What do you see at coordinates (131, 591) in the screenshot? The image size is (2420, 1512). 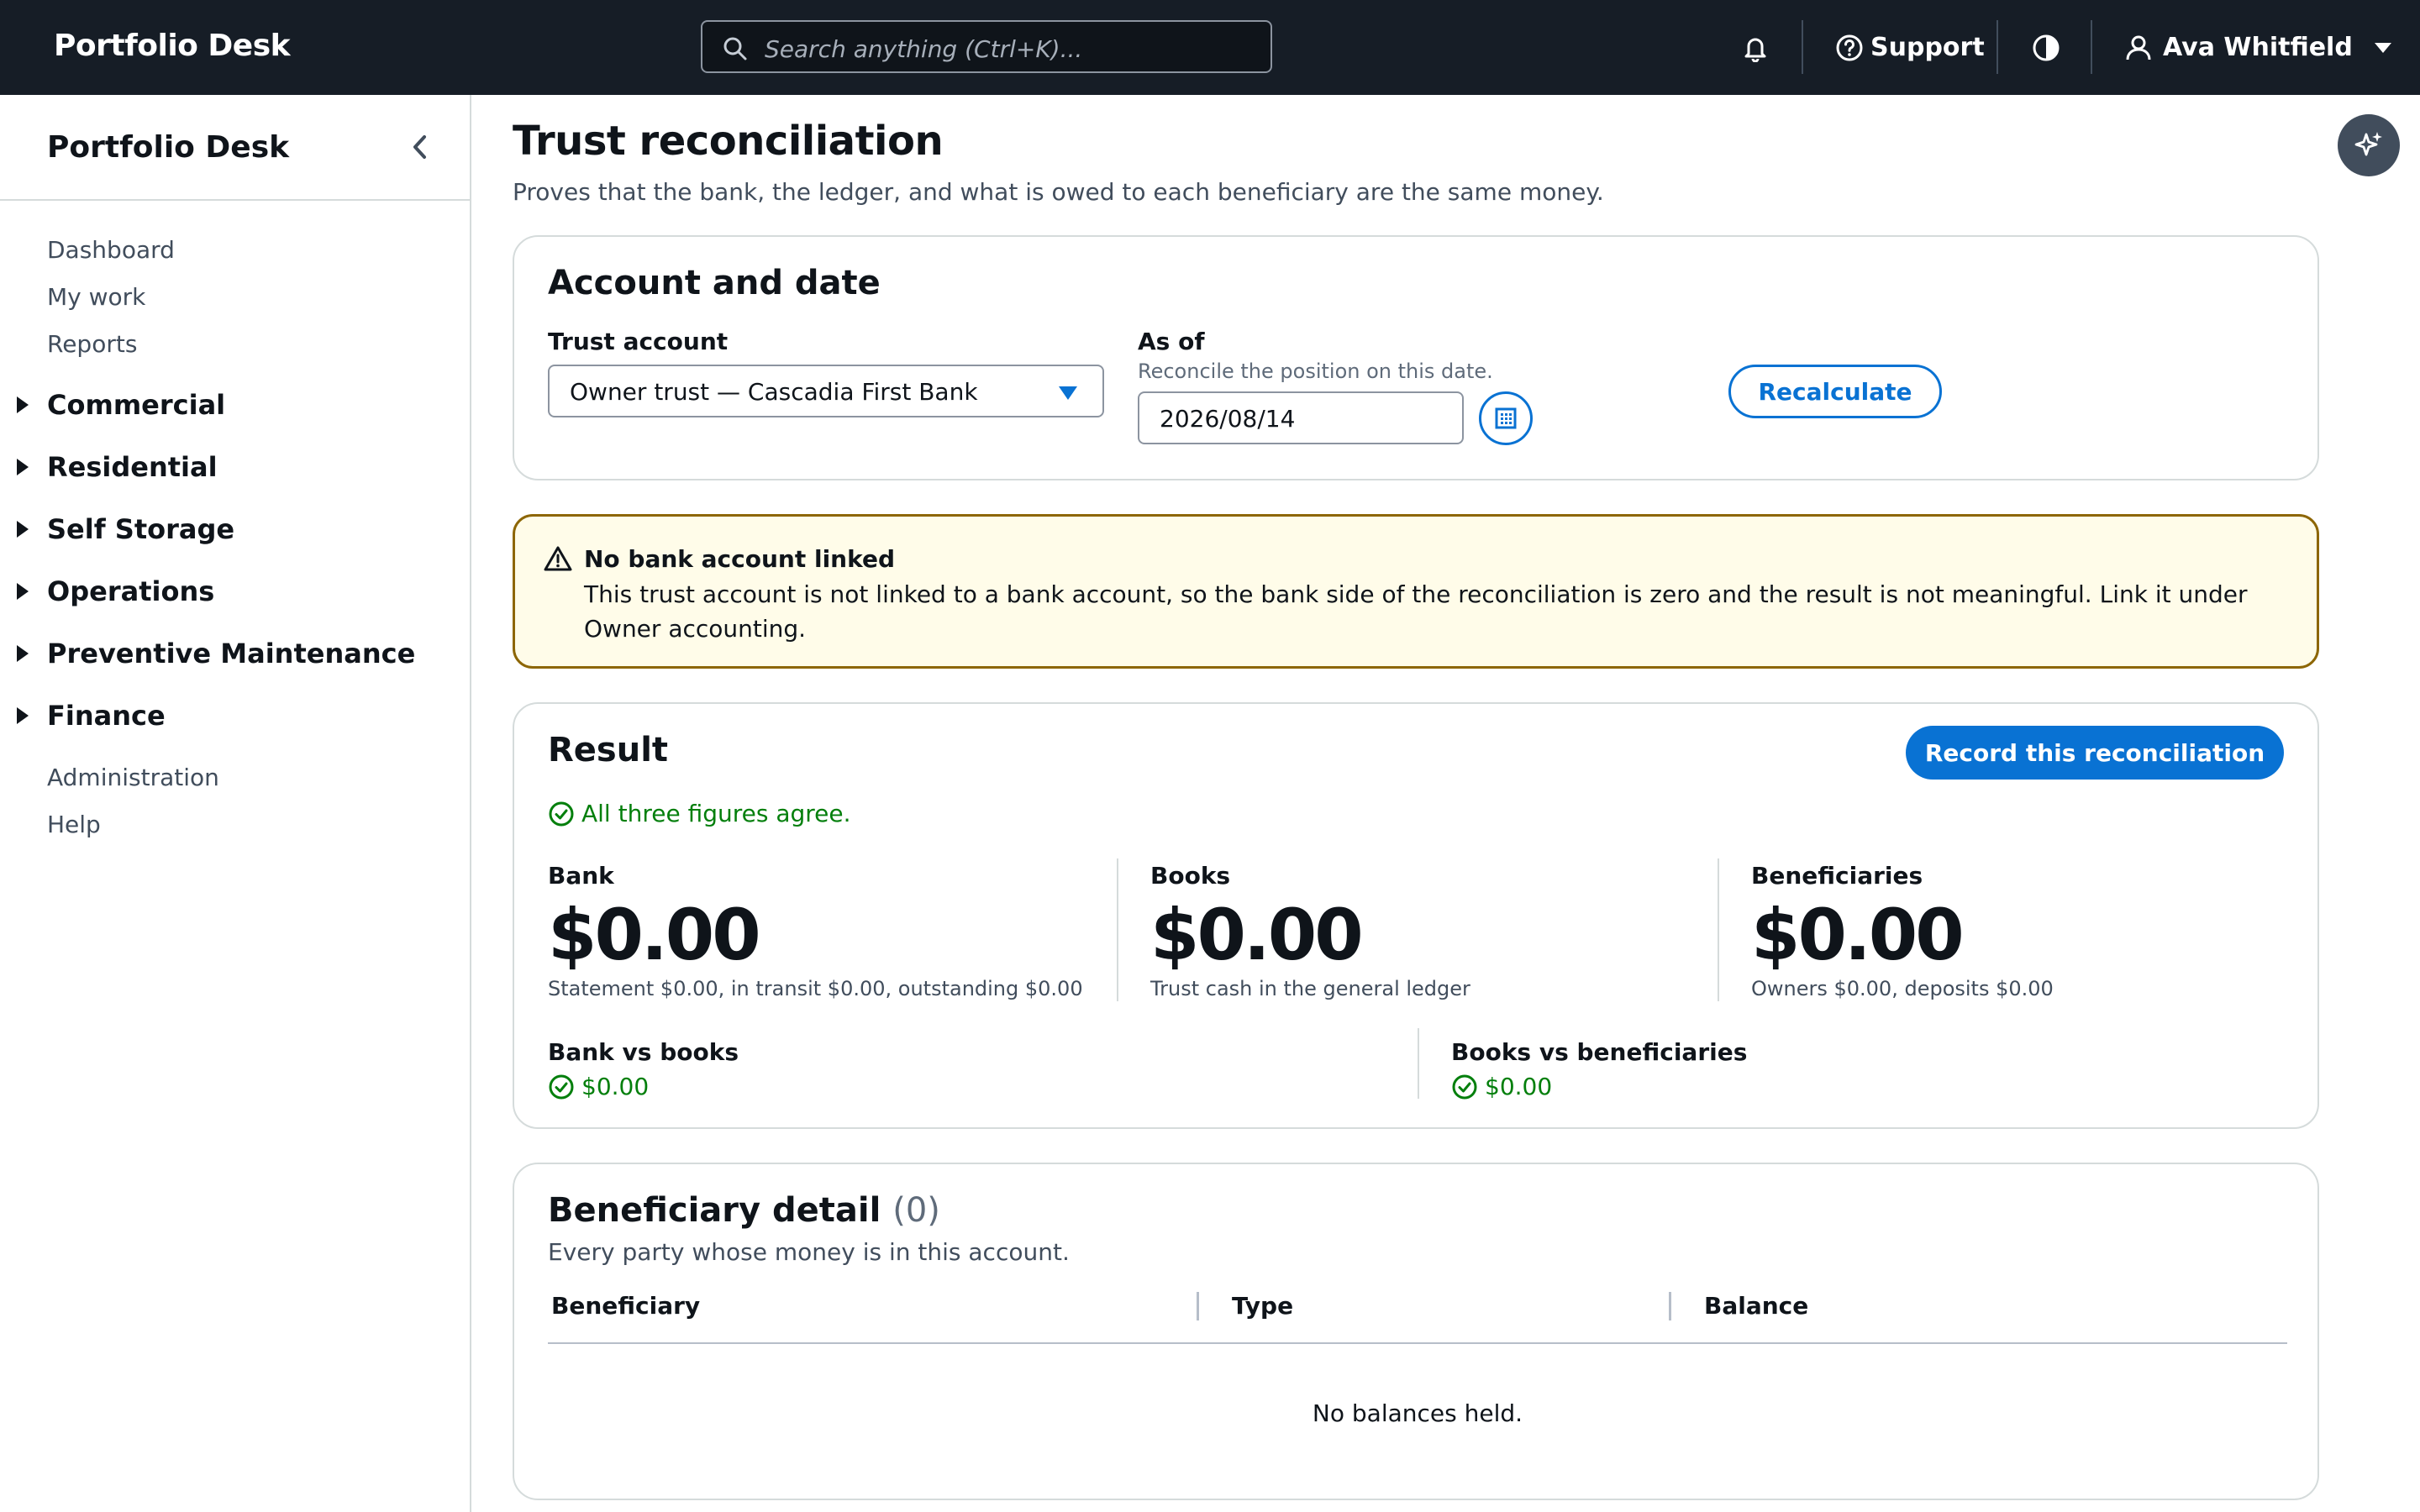 I see `sidenav-group-label: Operations` at bounding box center [131, 591].